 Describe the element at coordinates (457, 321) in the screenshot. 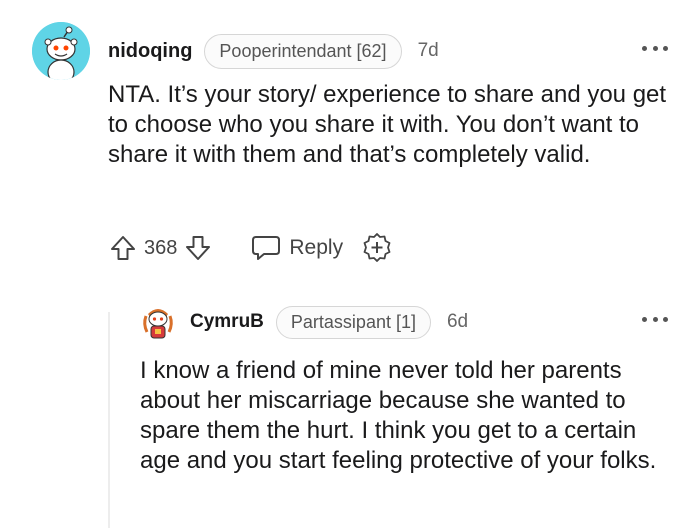

I see `timestamp: 6d` at that location.